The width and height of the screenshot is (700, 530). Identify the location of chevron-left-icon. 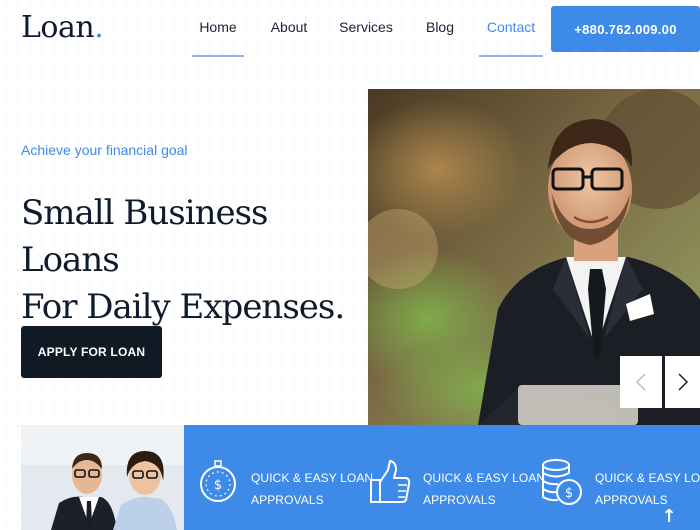
(640, 382).